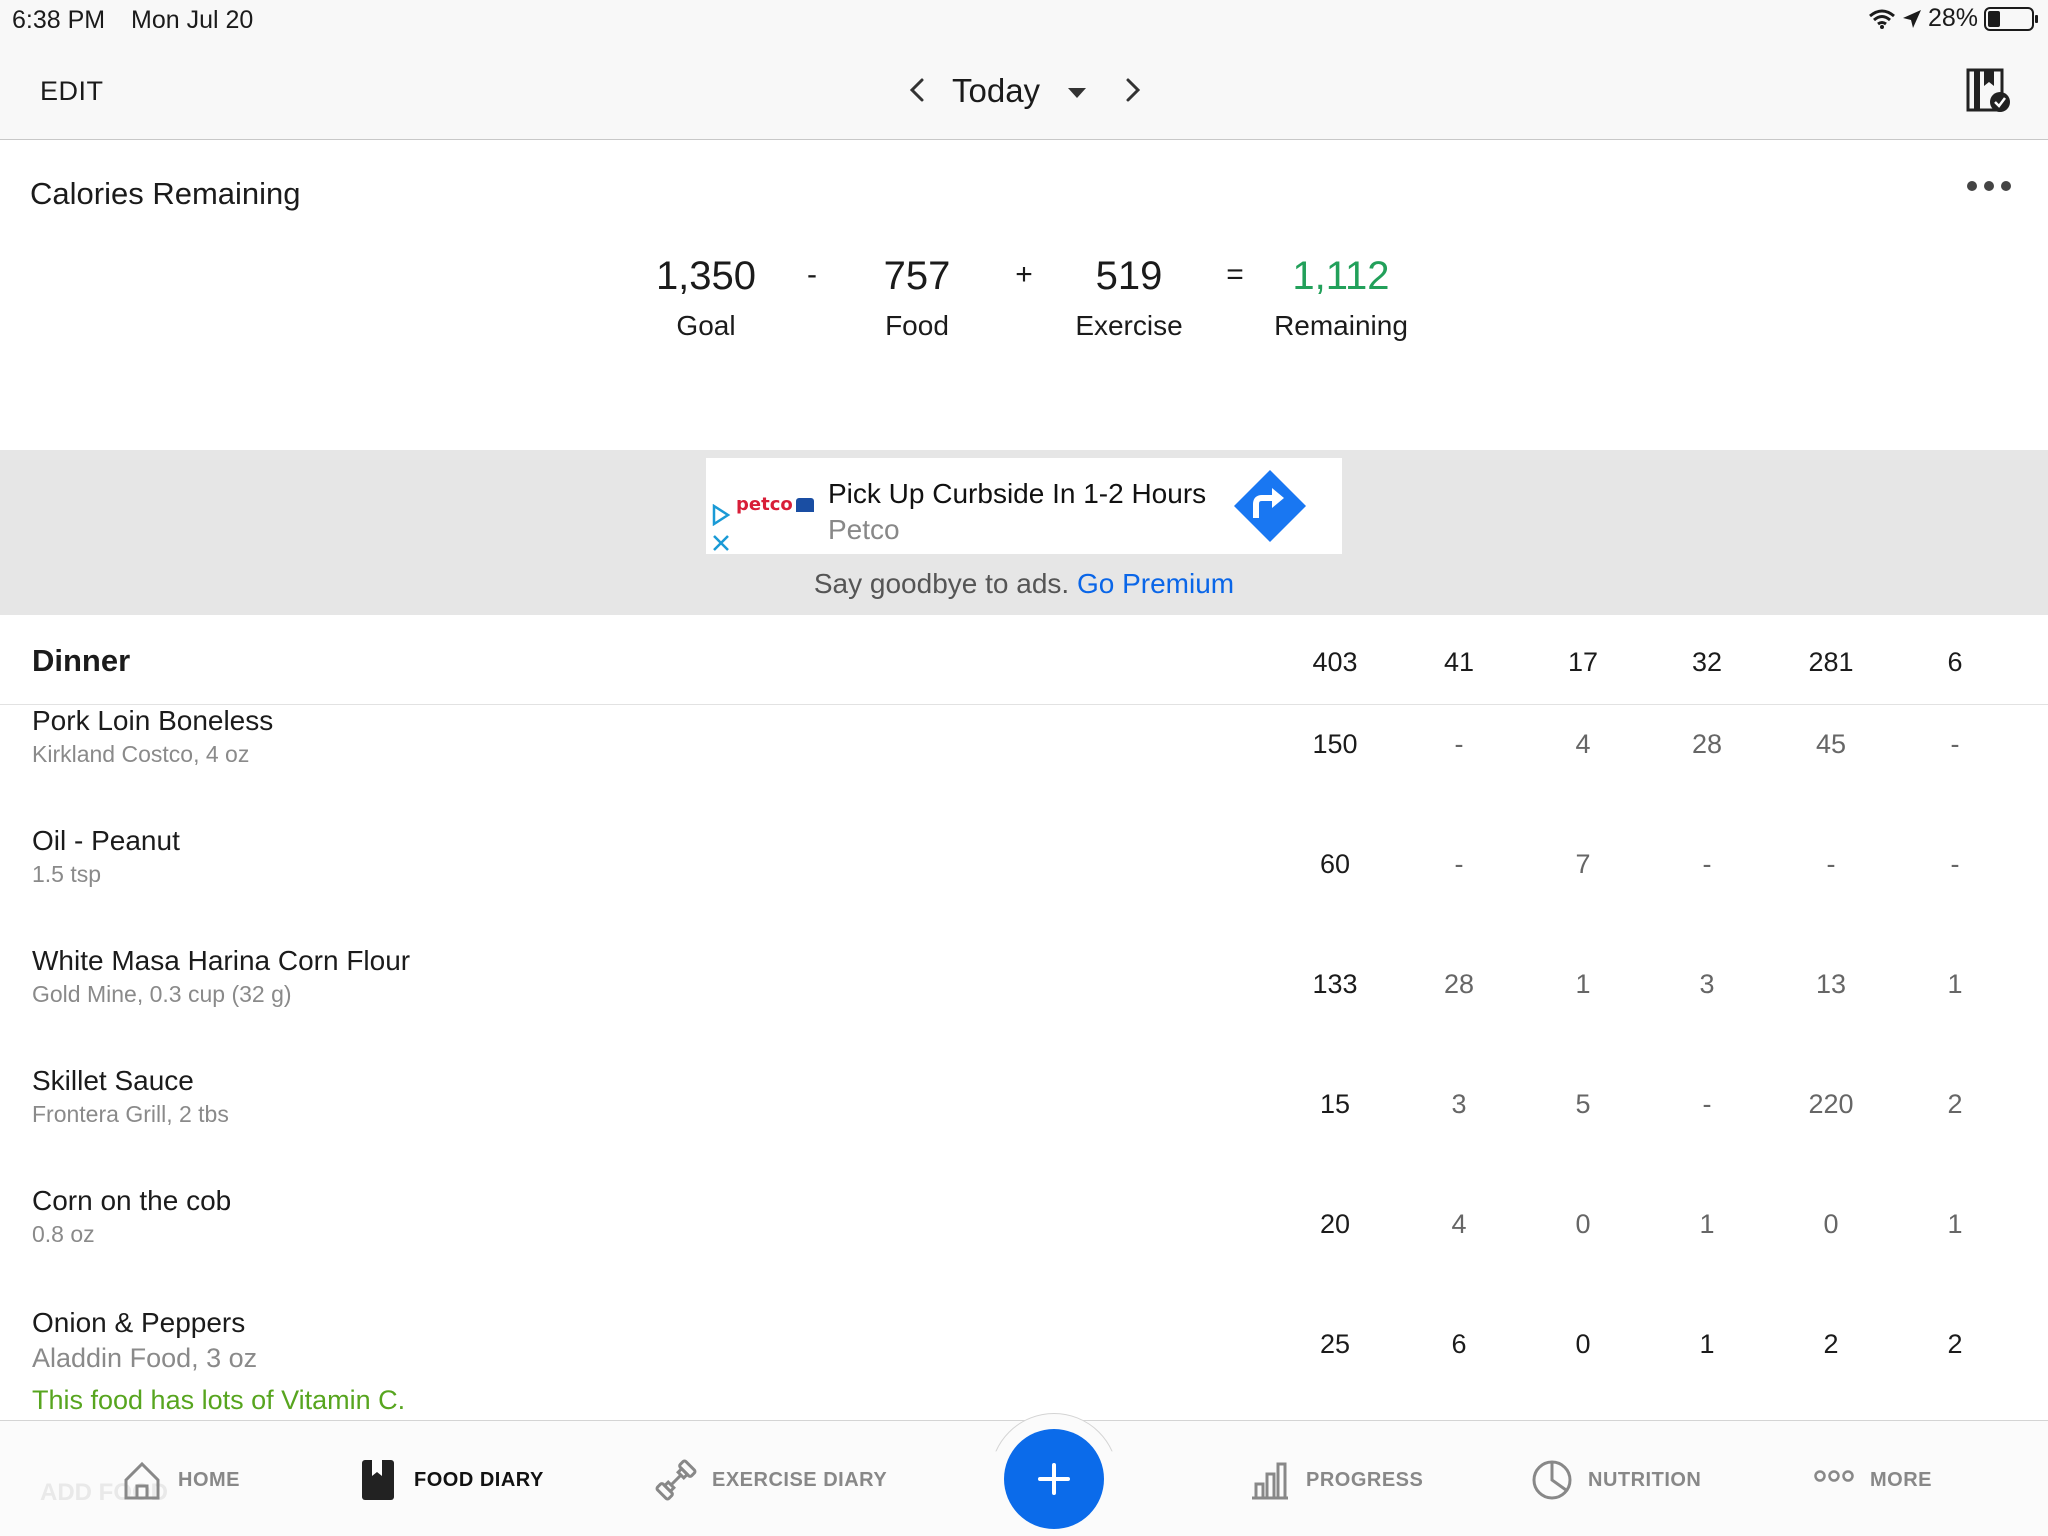 The image size is (2048, 1536). I want to click on tab-progress-label: PROGRESS, so click(1365, 1479).